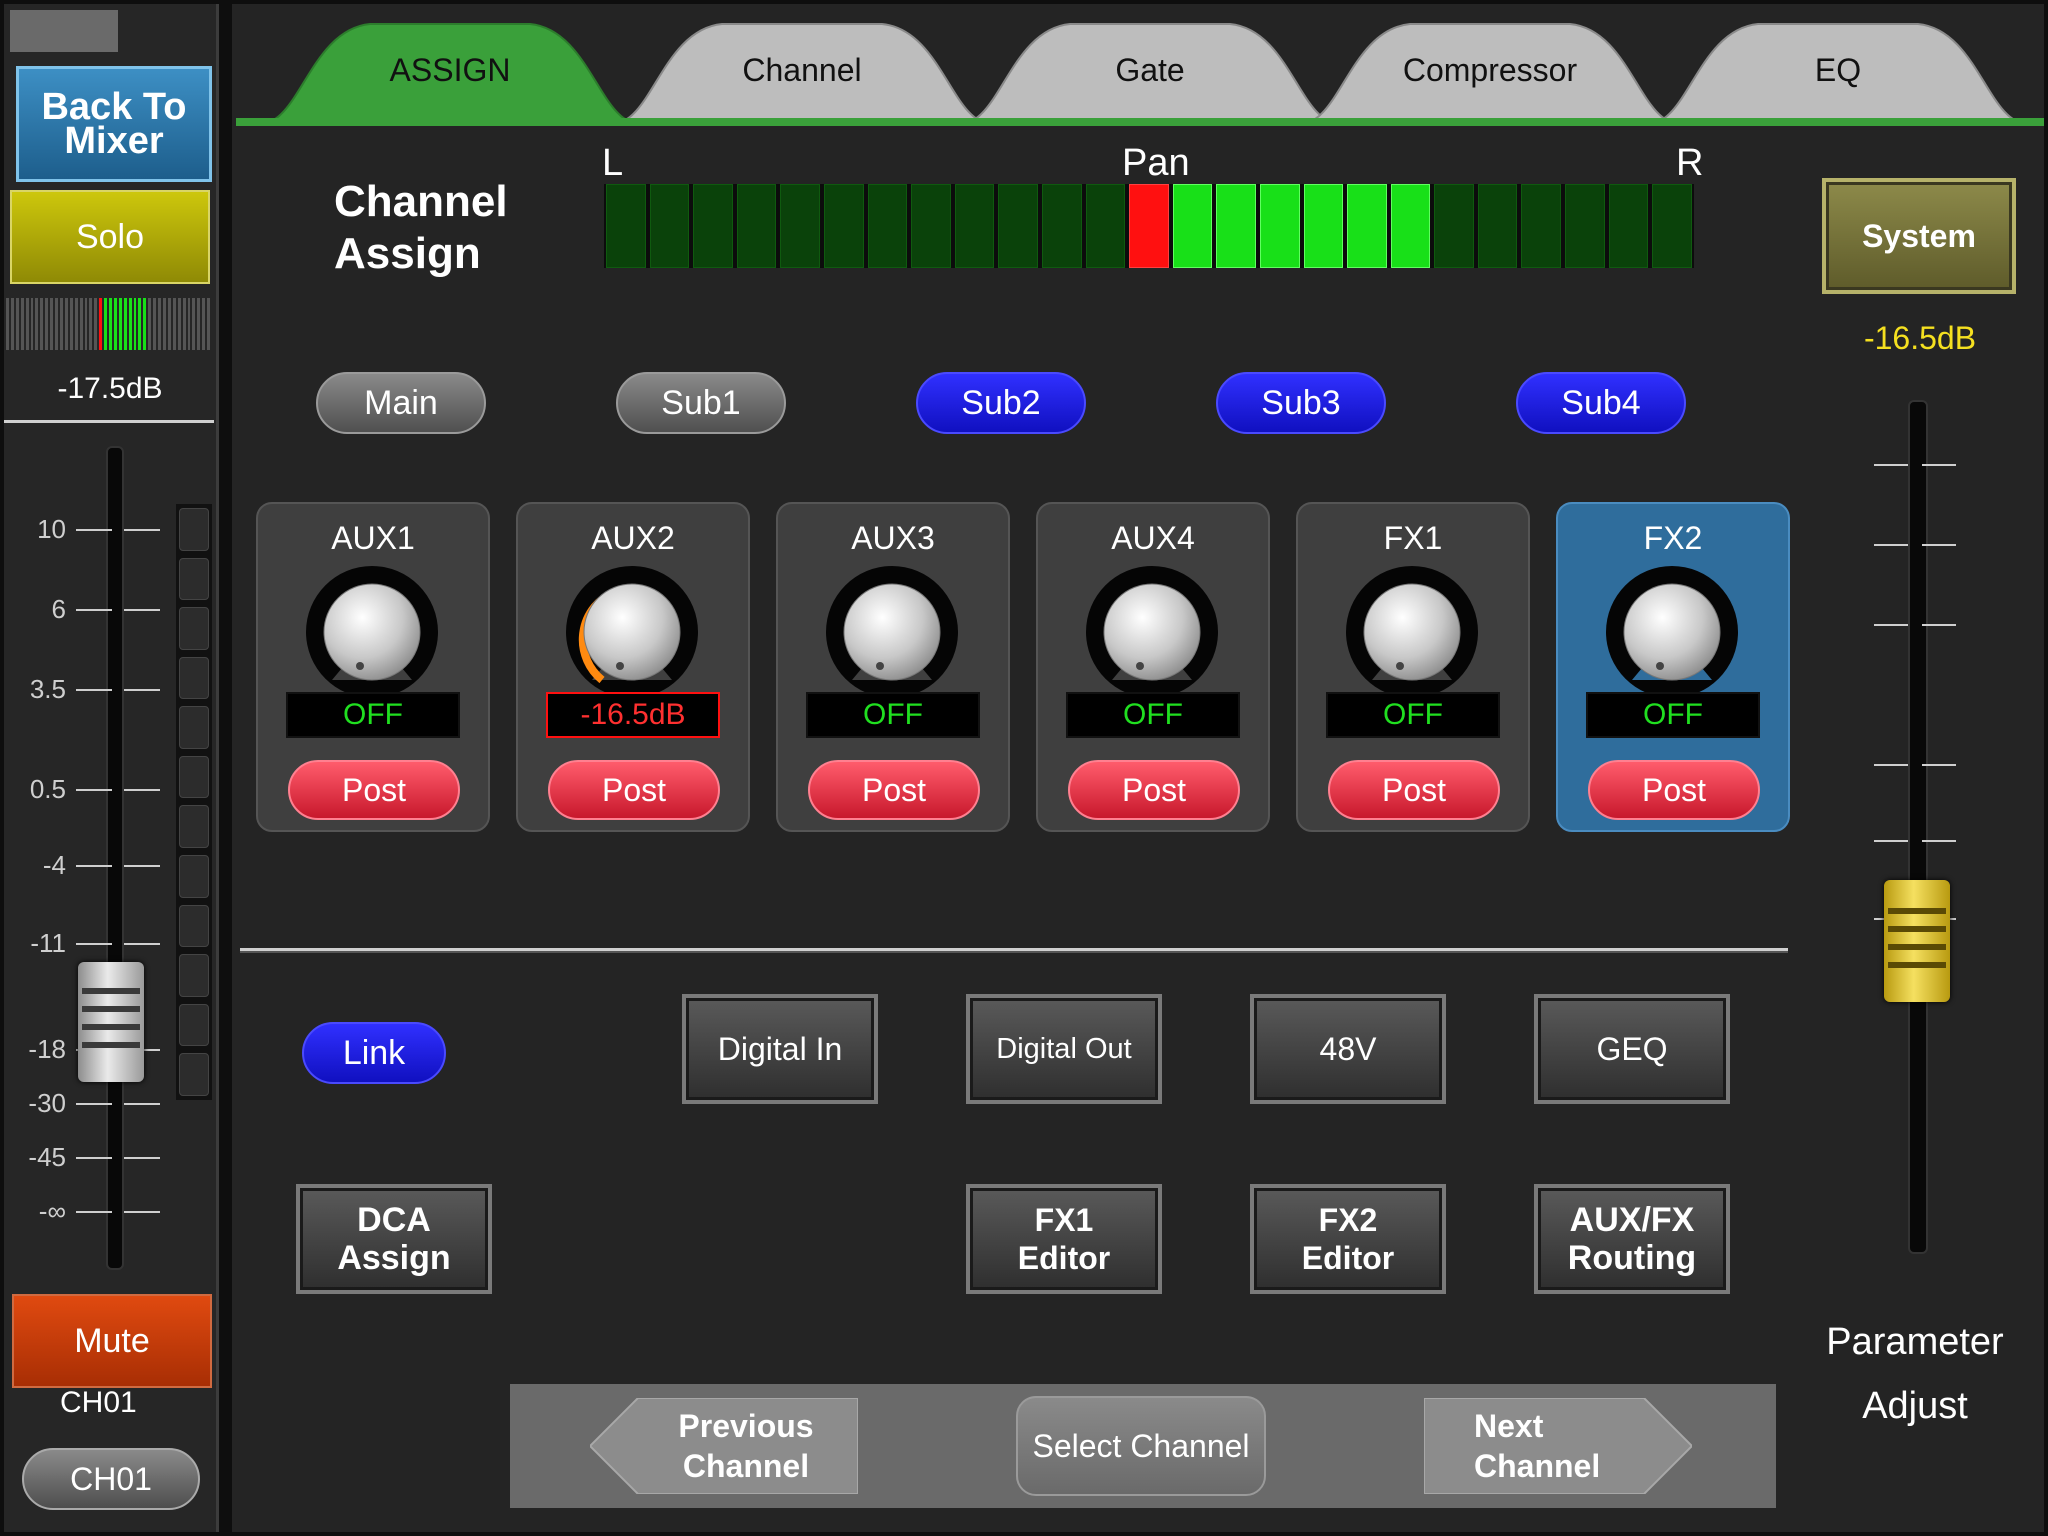  I want to click on send-aux4-panel: AUX4 OFF Post, so click(1153, 667).